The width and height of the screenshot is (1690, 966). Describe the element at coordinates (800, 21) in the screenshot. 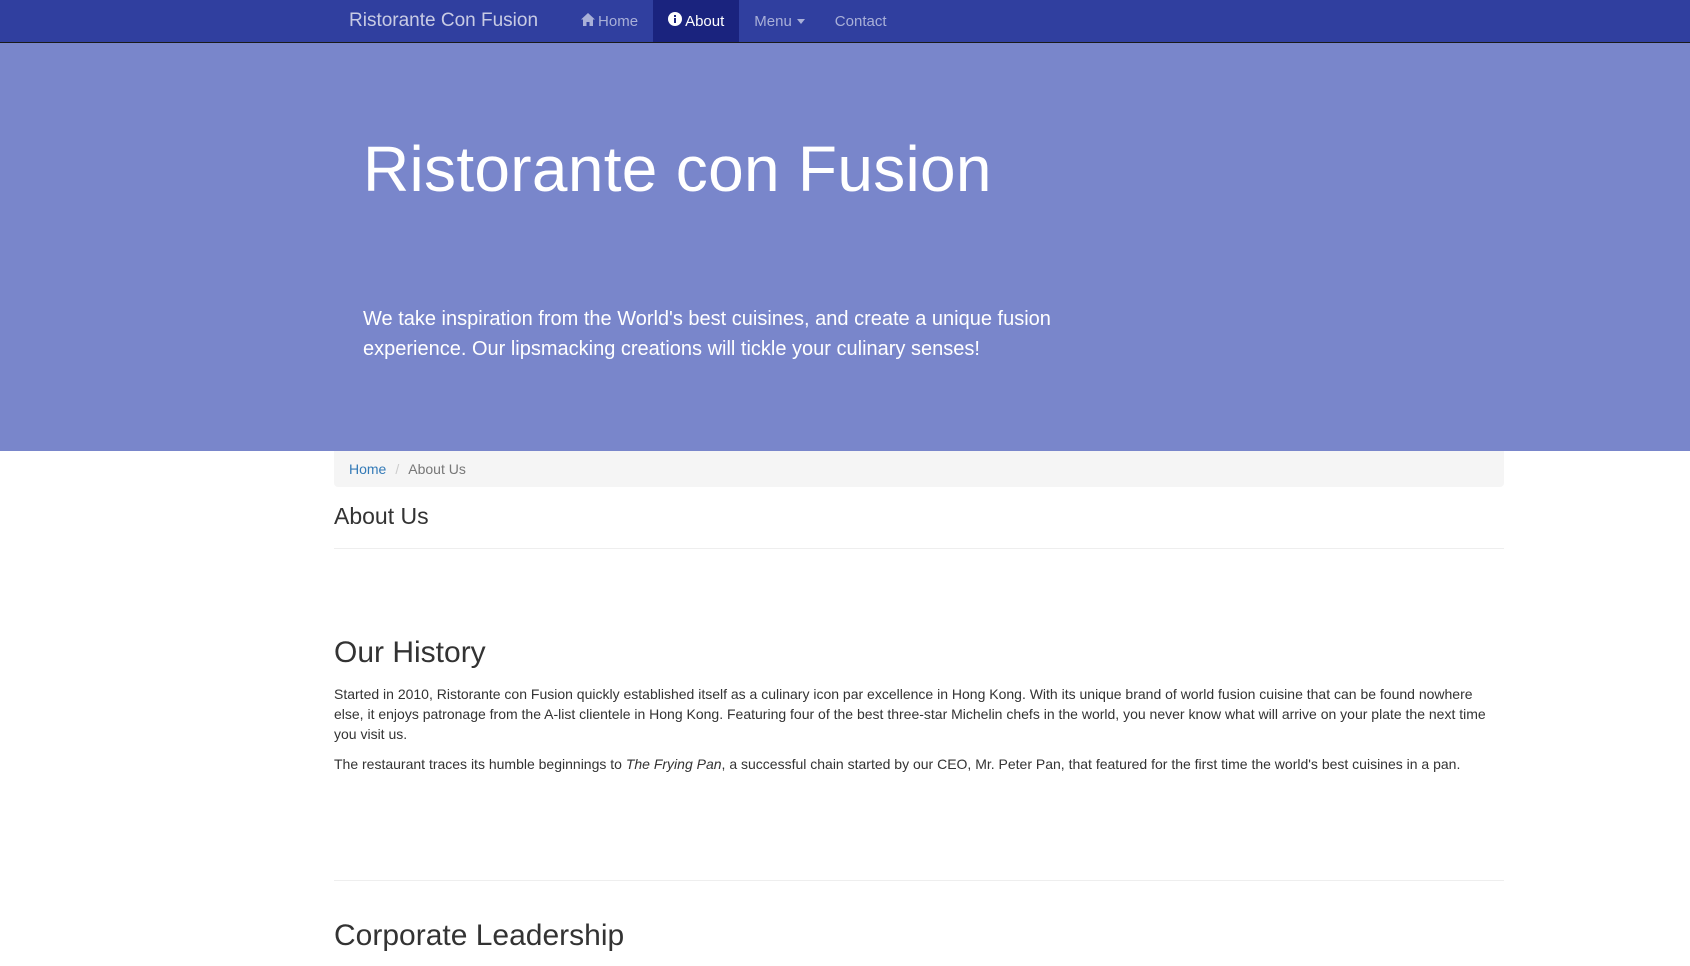

I see `caret-down-icon` at that location.